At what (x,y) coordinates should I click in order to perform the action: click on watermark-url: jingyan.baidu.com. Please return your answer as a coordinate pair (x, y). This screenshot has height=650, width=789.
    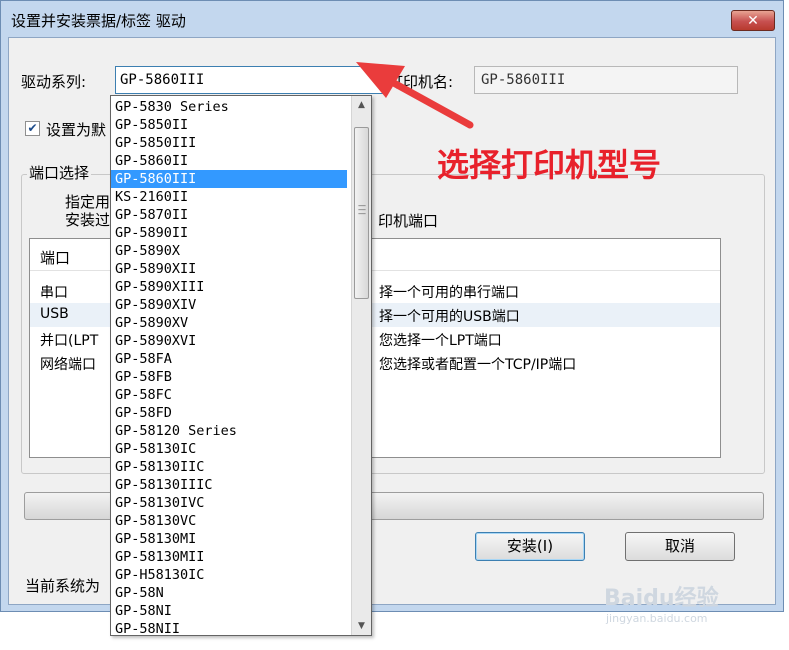
    Looking at the image, I should click on (657, 618).